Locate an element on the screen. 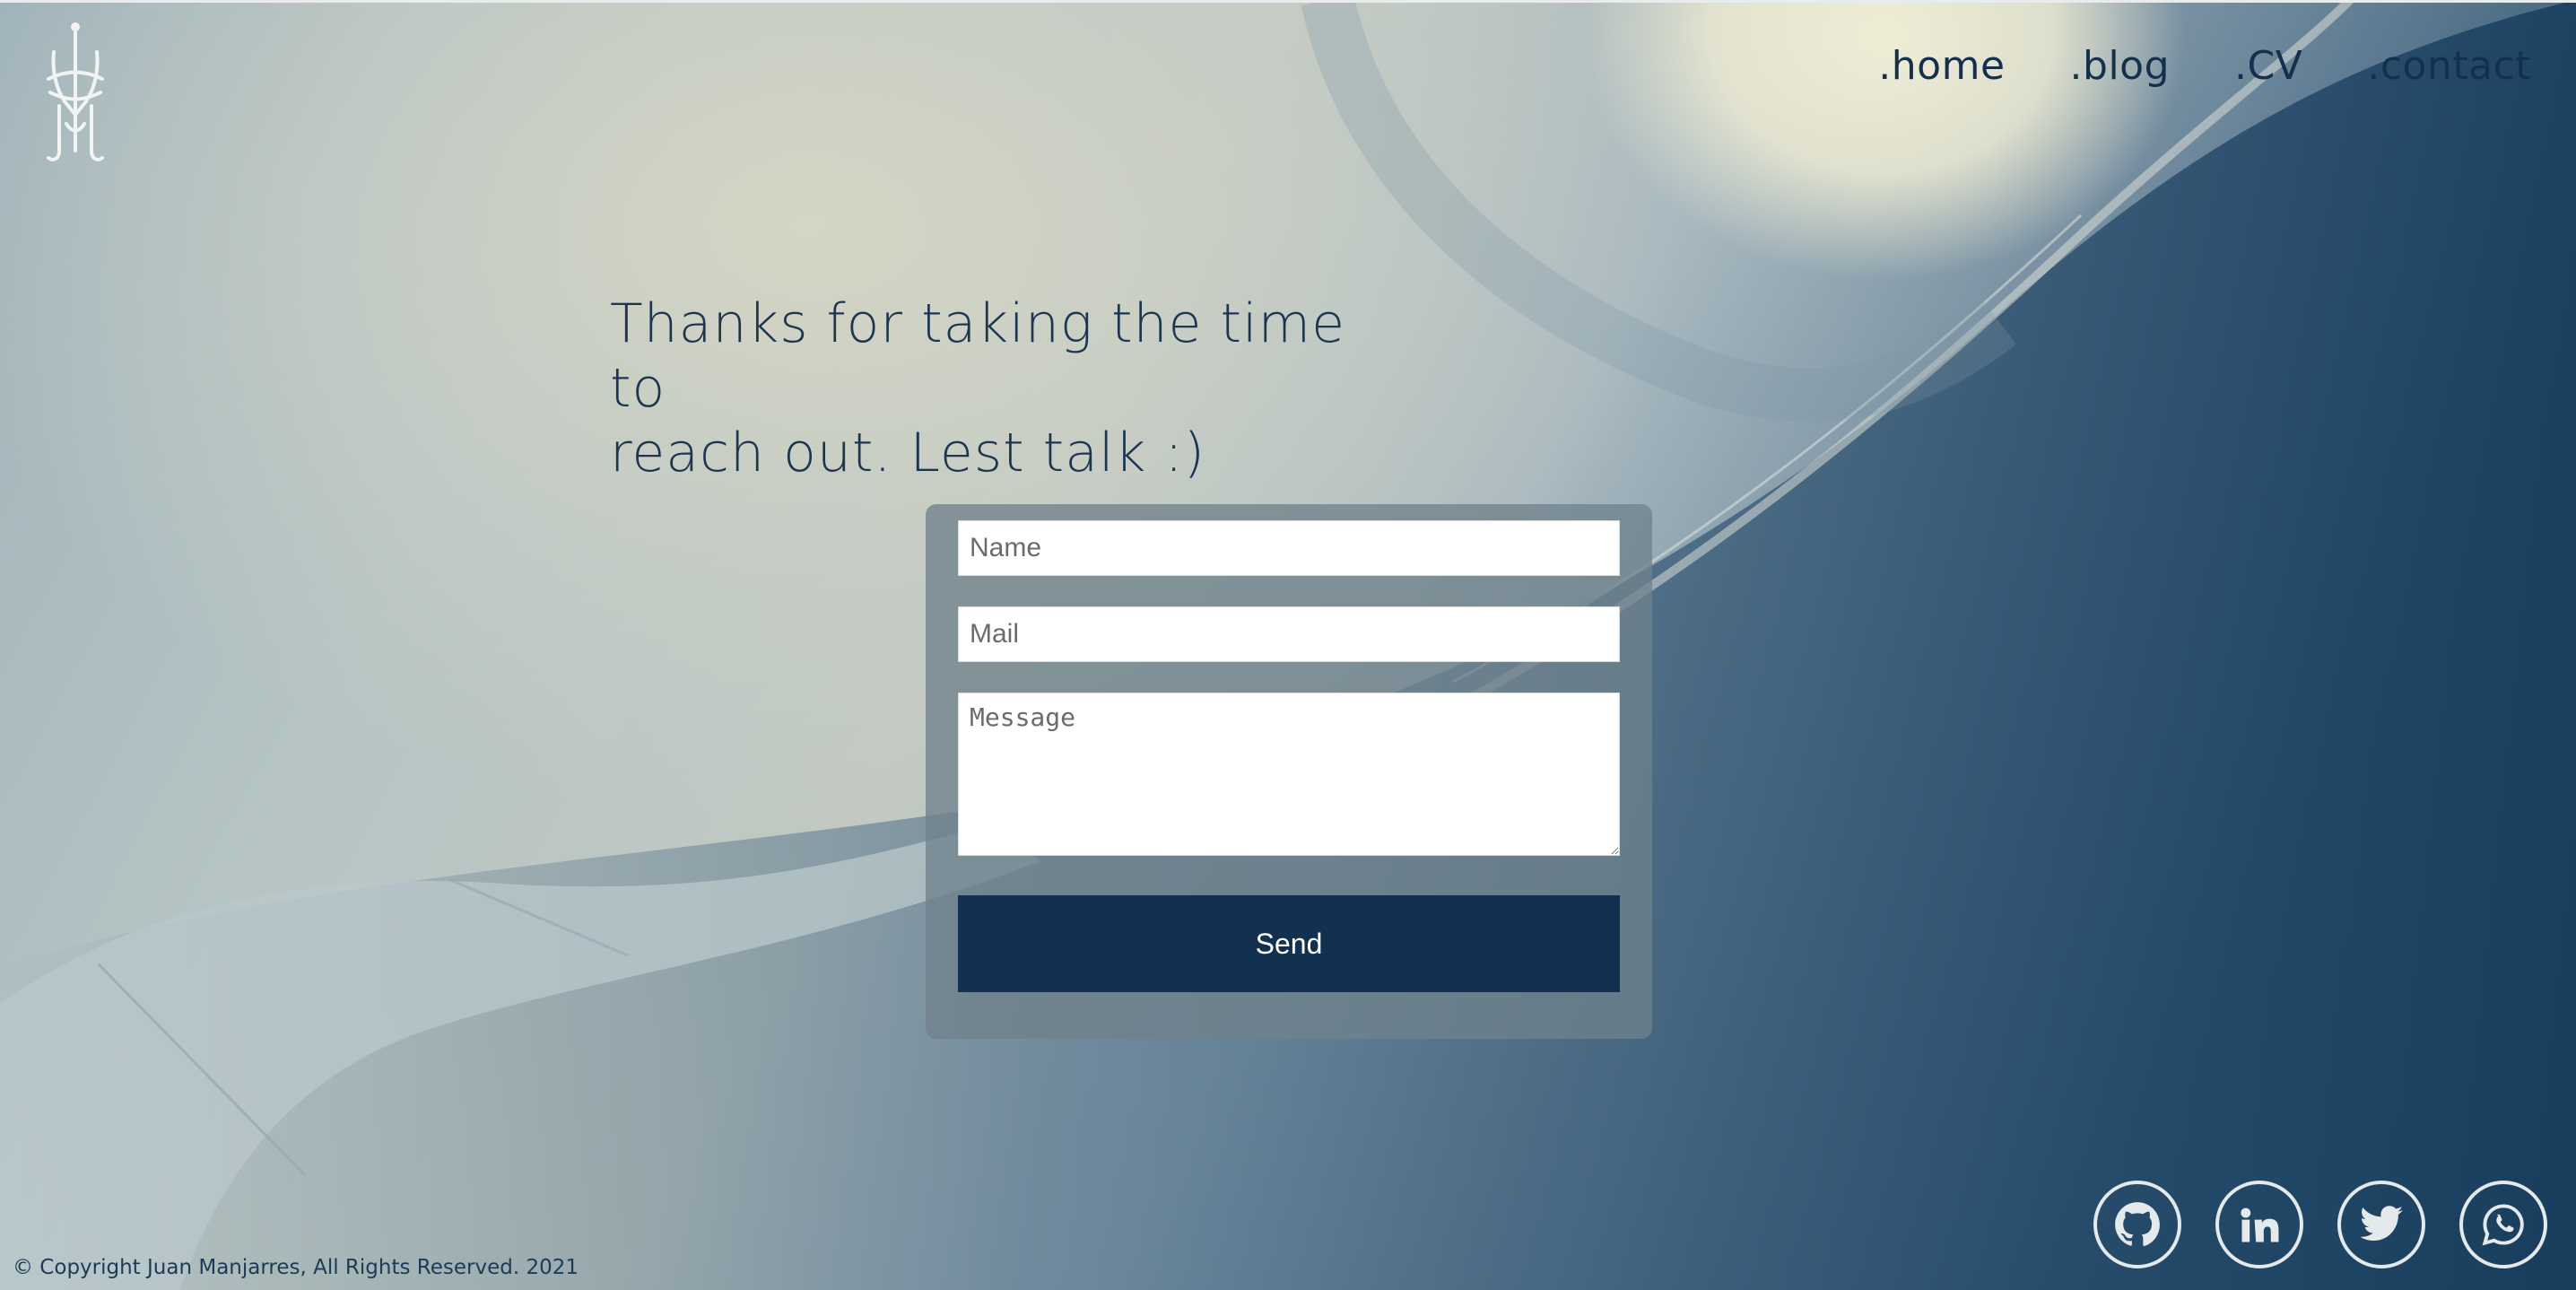 The width and height of the screenshot is (2576, 1290). github-icon is located at coordinates (2137, 1224).